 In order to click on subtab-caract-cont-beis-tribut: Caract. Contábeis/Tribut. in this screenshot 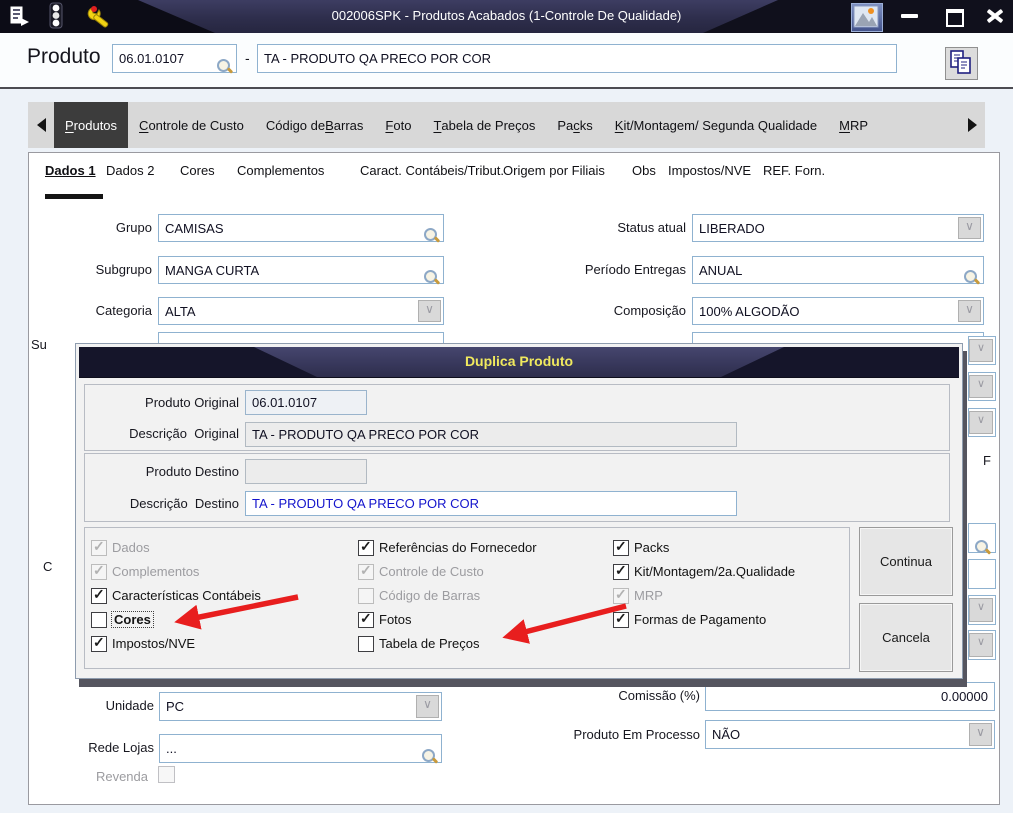, I will do `click(432, 170)`.